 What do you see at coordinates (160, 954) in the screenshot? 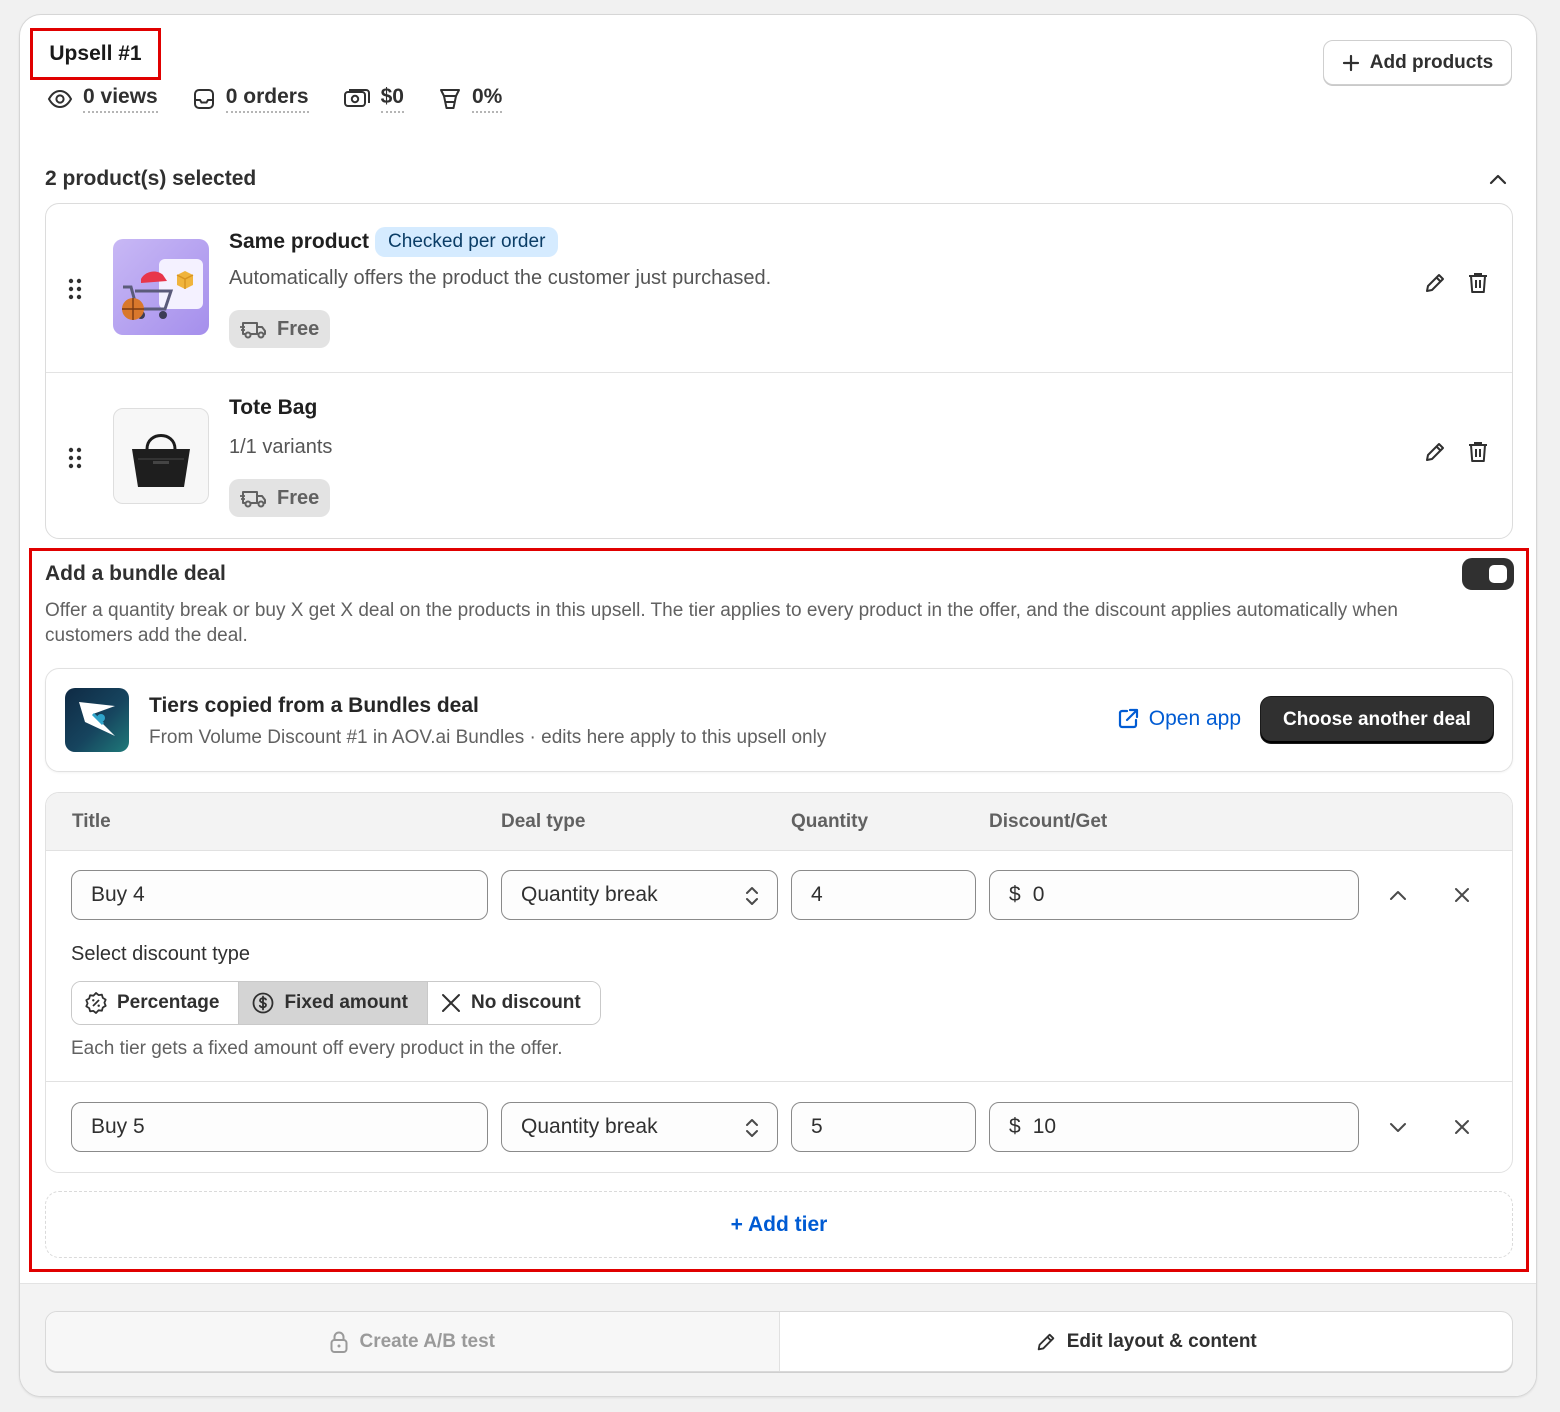
I see `discount-type-label: Select discount type` at bounding box center [160, 954].